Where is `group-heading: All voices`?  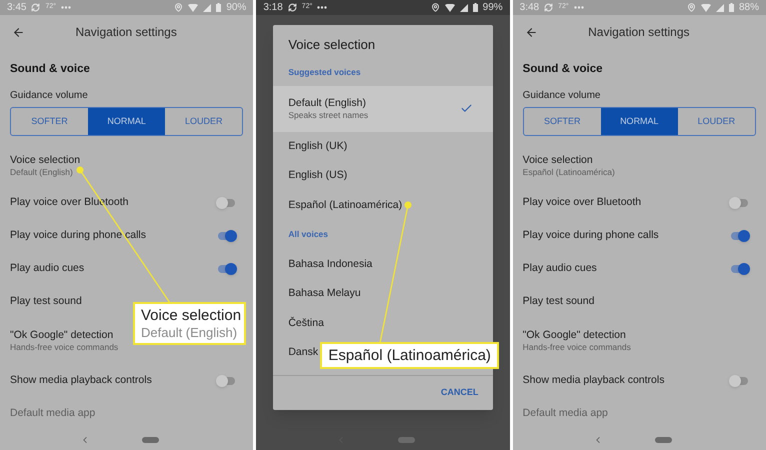 group-heading: All voices is located at coordinates (308, 235).